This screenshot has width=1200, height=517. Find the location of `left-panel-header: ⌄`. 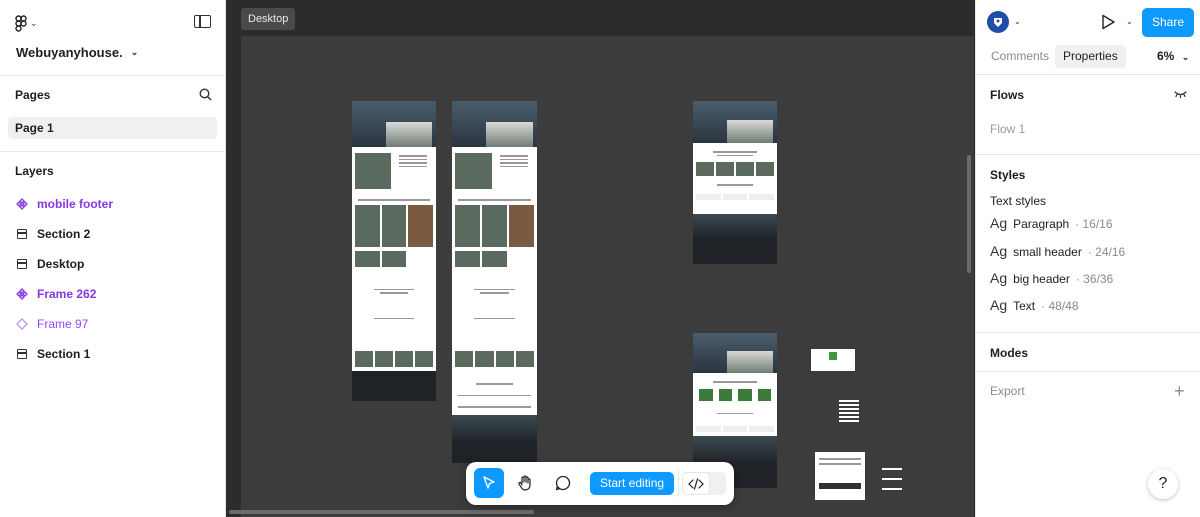

left-panel-header: ⌄ is located at coordinates (112, 22).